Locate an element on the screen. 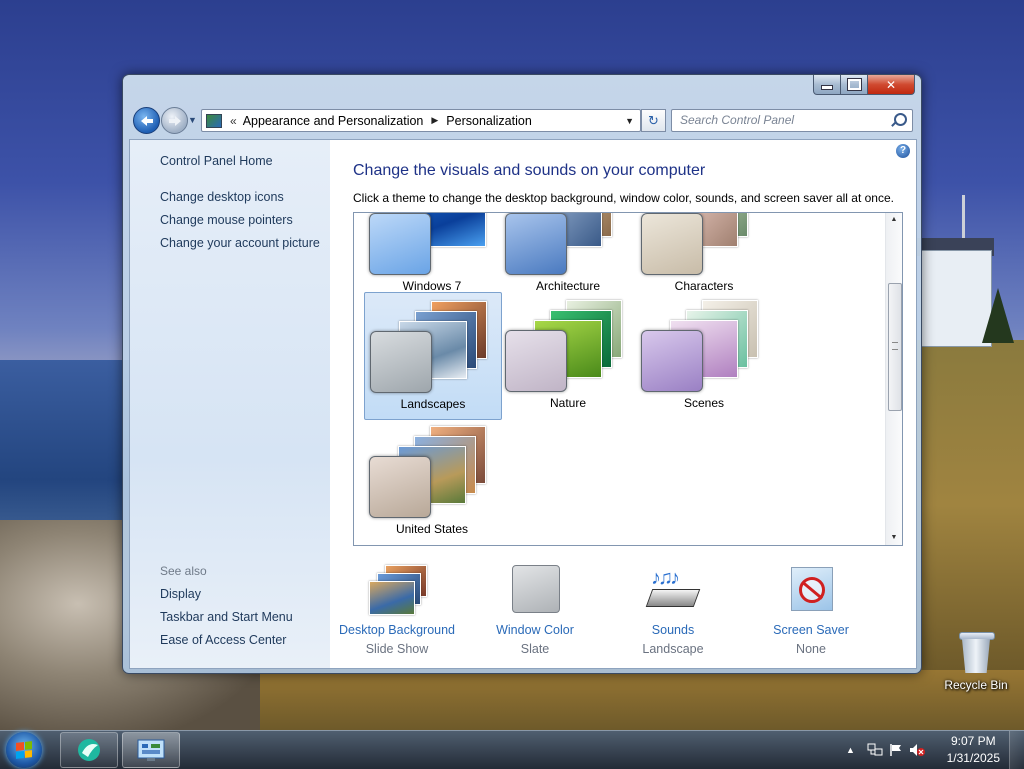 This screenshot has width=1024, height=769. minimize-button is located at coordinates (827, 85).